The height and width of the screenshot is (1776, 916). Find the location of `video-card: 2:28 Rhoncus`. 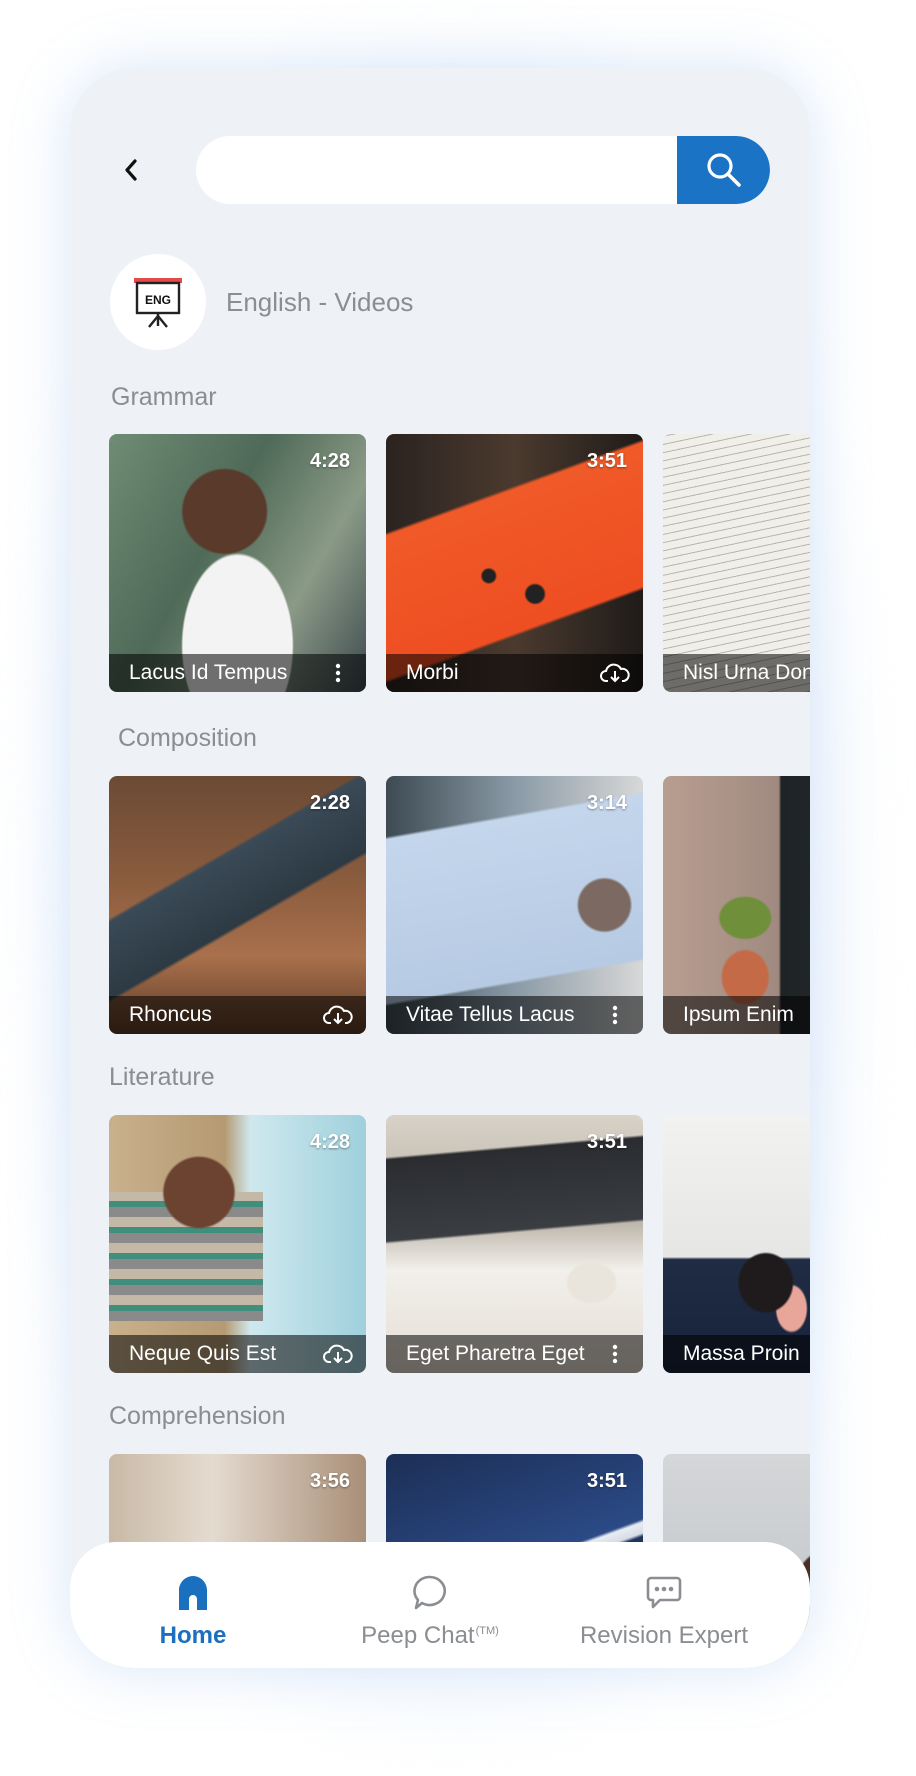

video-card: 2:28 Rhoncus is located at coordinates (237, 905).